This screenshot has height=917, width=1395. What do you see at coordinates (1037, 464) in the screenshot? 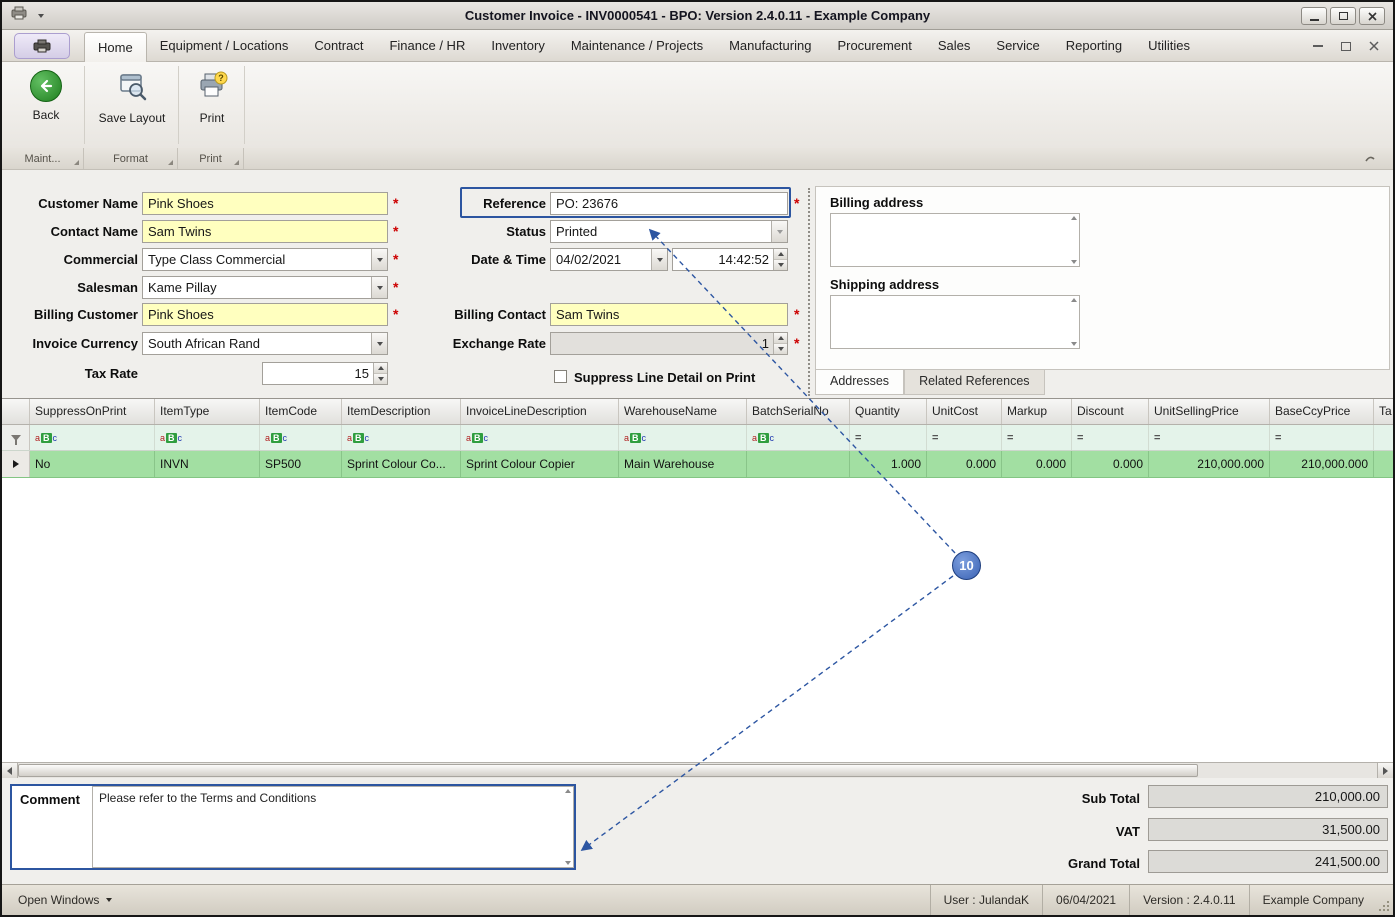
I see `cell-markup: 0.000` at bounding box center [1037, 464].